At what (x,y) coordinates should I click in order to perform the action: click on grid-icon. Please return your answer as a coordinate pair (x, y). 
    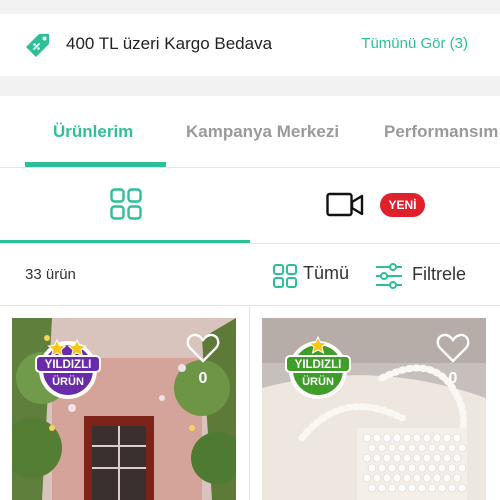
    Looking at the image, I should click on (126, 204).